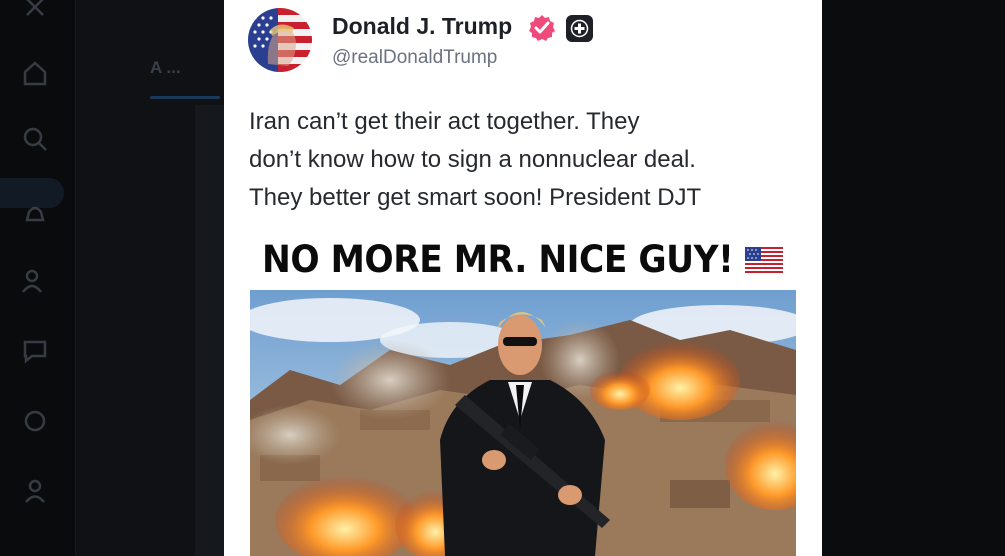 This screenshot has height=556, width=1005. I want to click on people-icon, so click(35, 281).